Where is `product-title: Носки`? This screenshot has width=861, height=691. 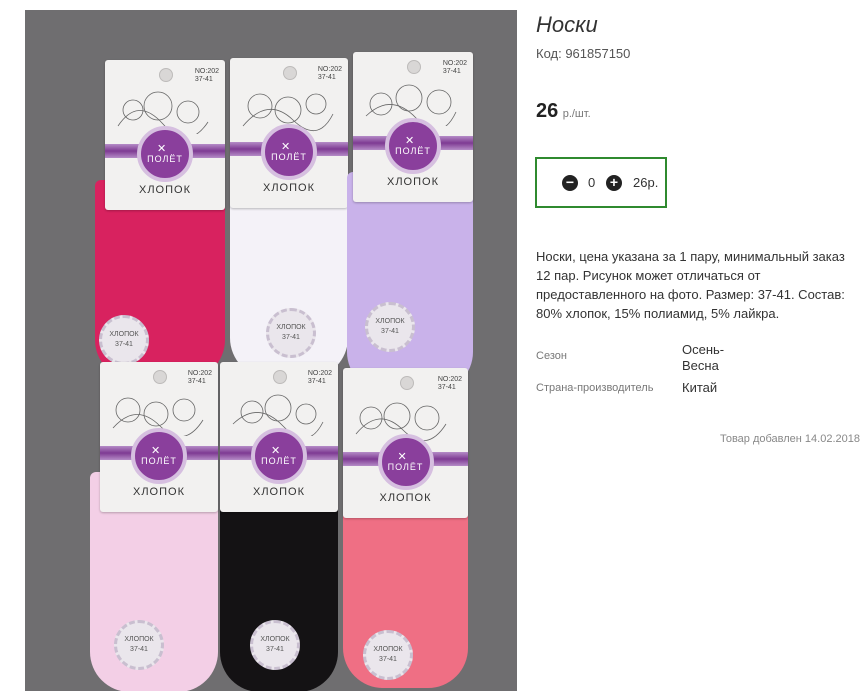 product-title: Носки is located at coordinates (567, 24).